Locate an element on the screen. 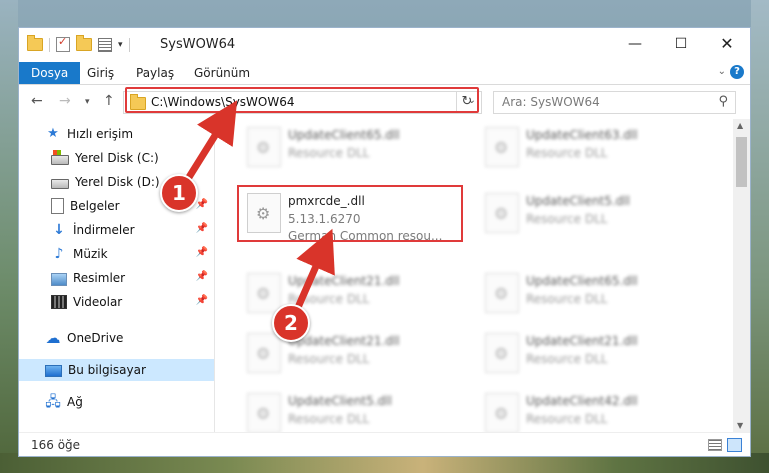 The width and height of the screenshot is (769, 473). sidebar-item-label: Hızlı erişim is located at coordinates (100, 134).